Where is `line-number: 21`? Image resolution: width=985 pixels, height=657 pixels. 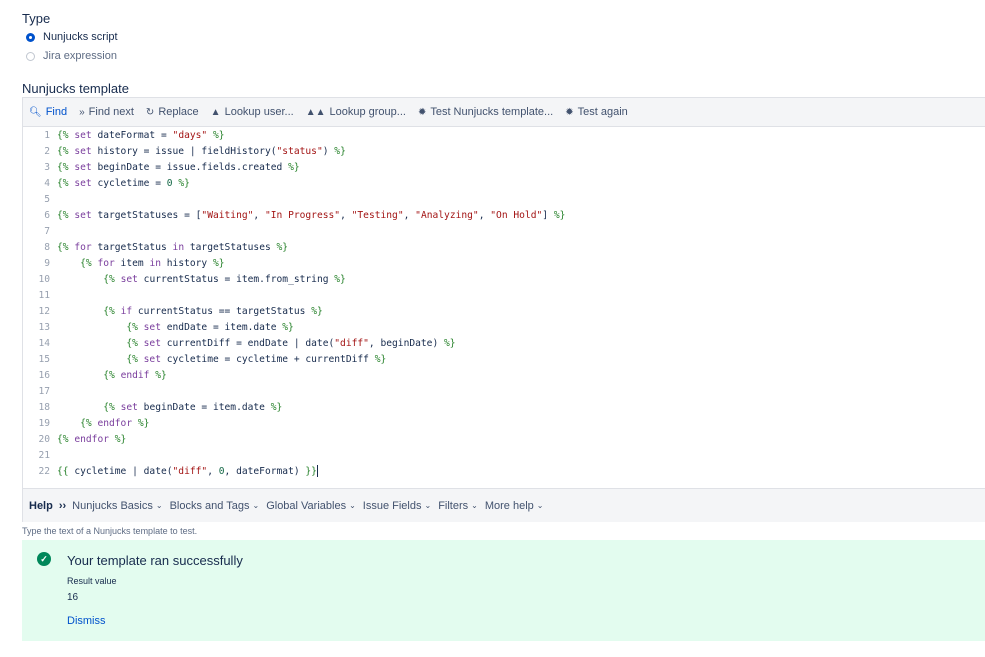
line-number: 21 is located at coordinates (44, 455).